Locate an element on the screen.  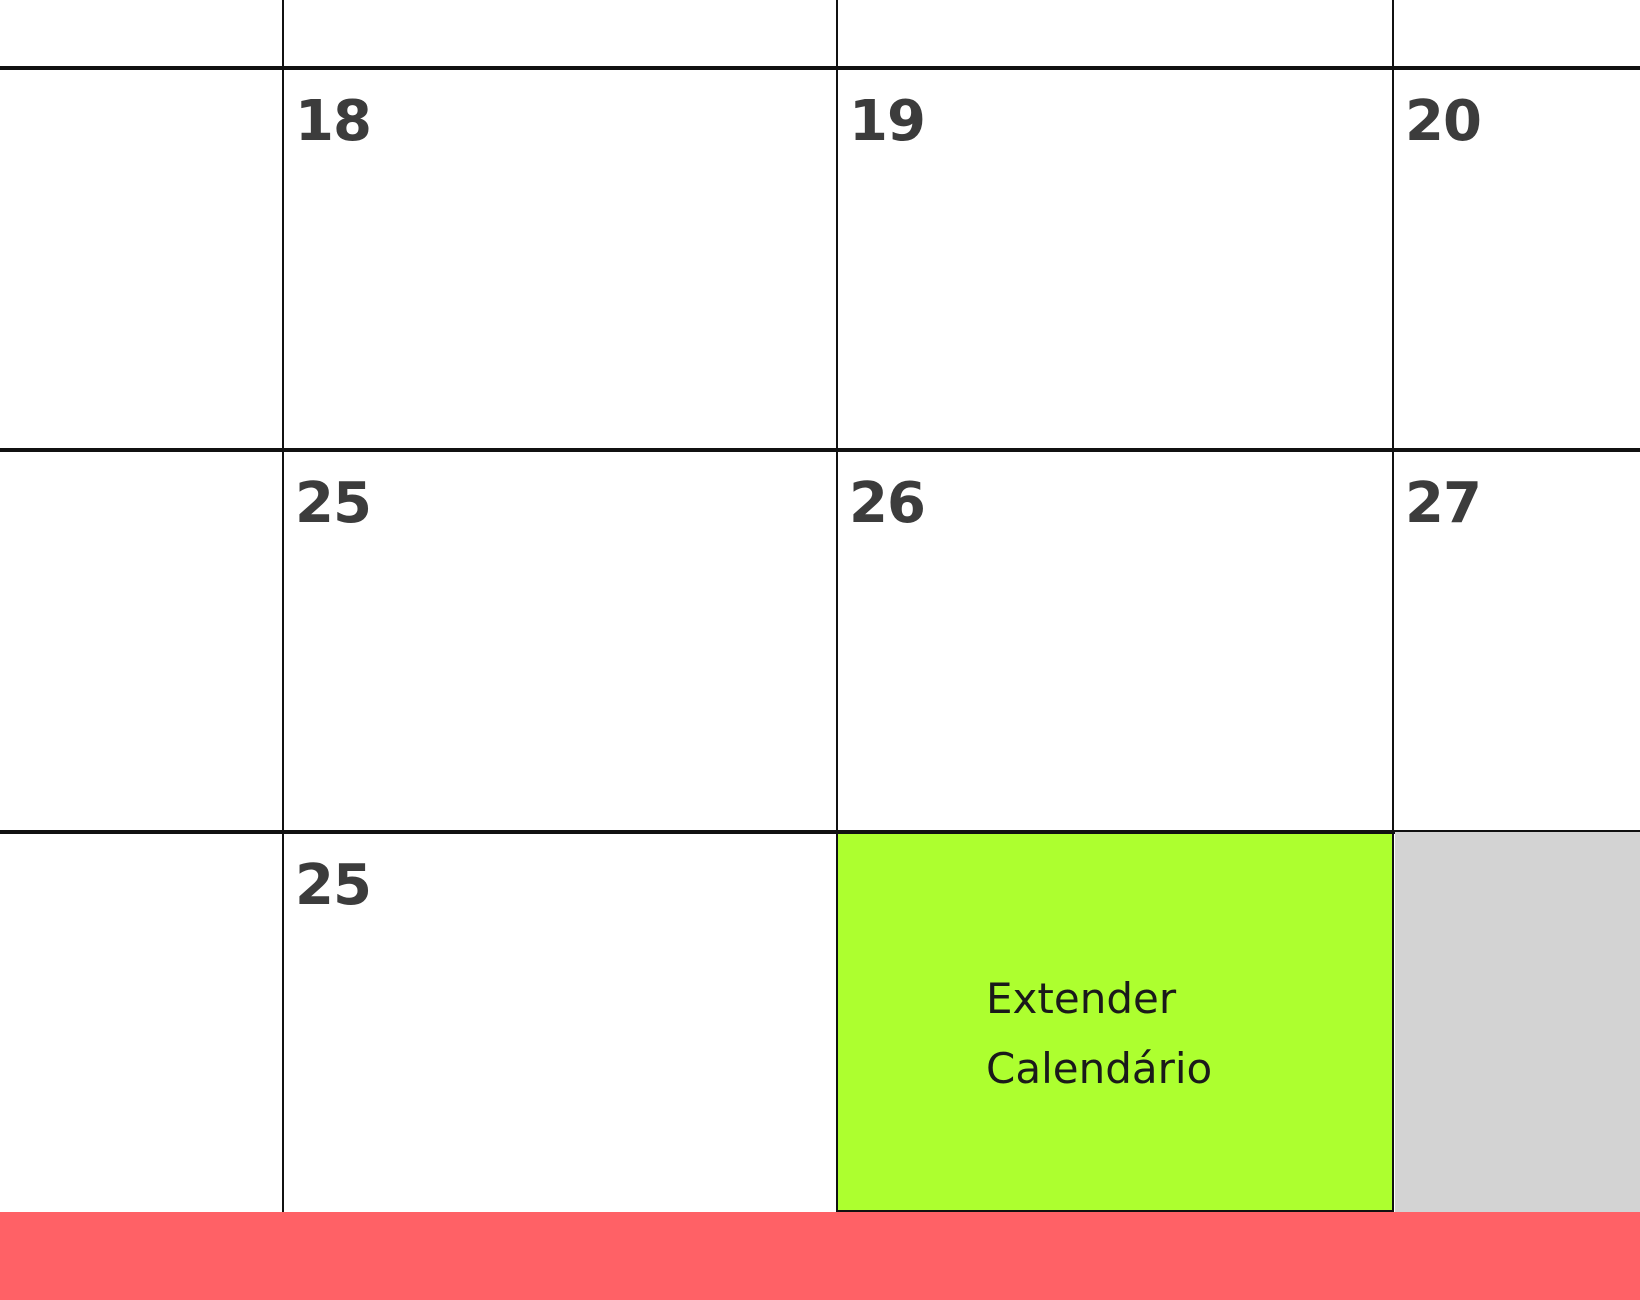
day-number: 27 is located at coordinates (1443, 503).